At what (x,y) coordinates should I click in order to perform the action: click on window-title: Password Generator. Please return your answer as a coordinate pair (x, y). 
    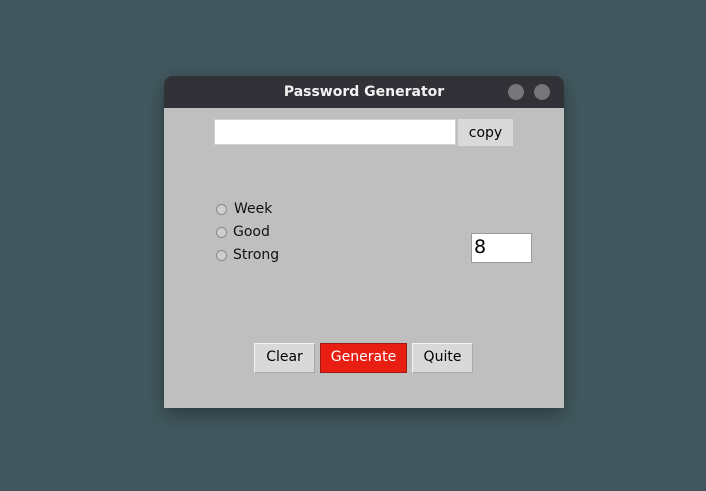
    Looking at the image, I should click on (364, 92).